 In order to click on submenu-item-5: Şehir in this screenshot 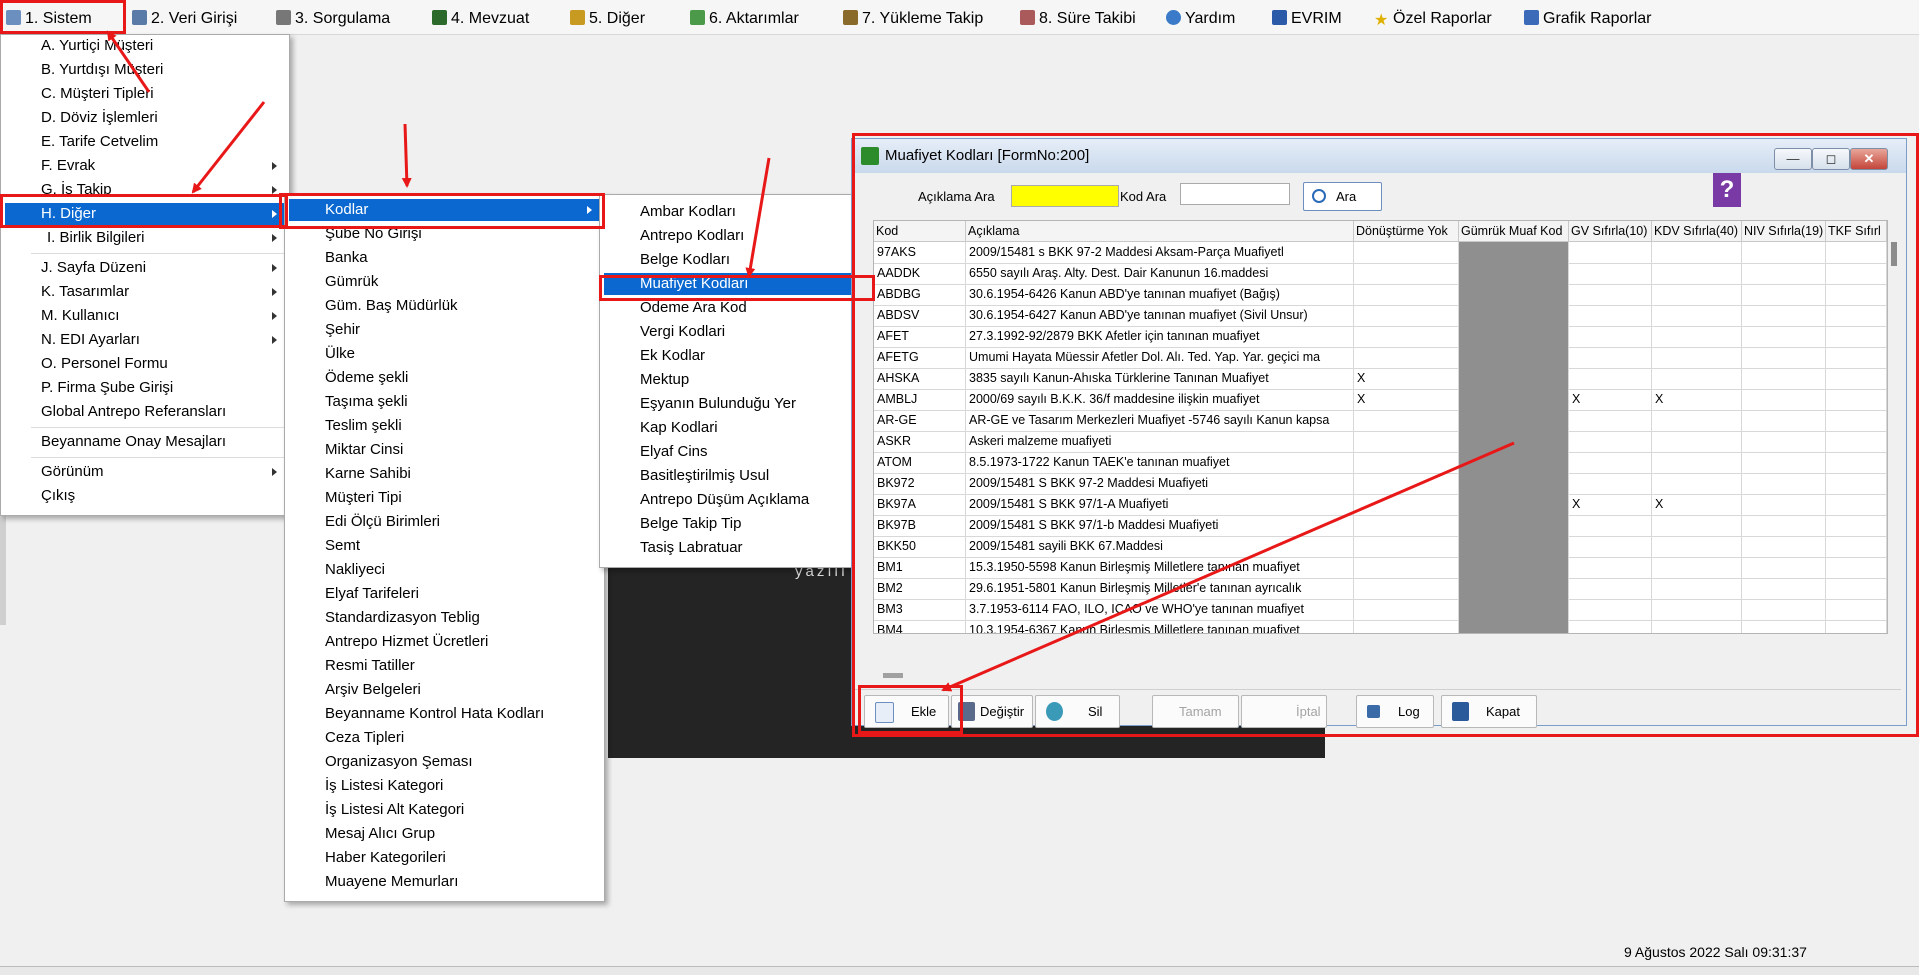, I will do `click(444, 330)`.